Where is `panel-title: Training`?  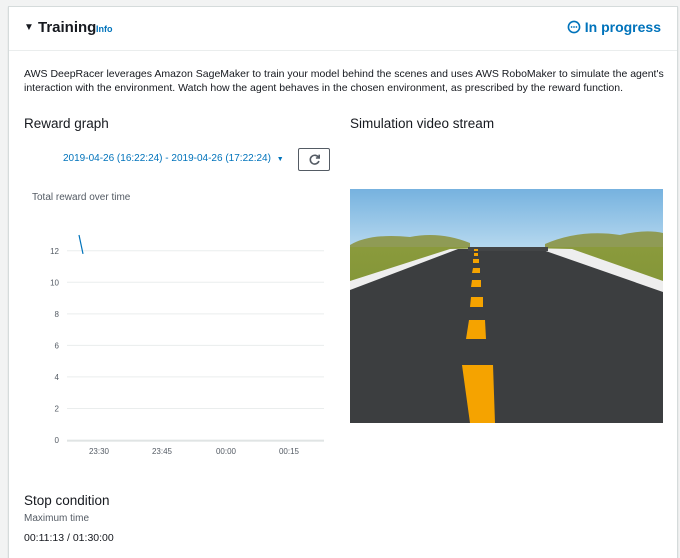
panel-title: Training is located at coordinates (67, 27).